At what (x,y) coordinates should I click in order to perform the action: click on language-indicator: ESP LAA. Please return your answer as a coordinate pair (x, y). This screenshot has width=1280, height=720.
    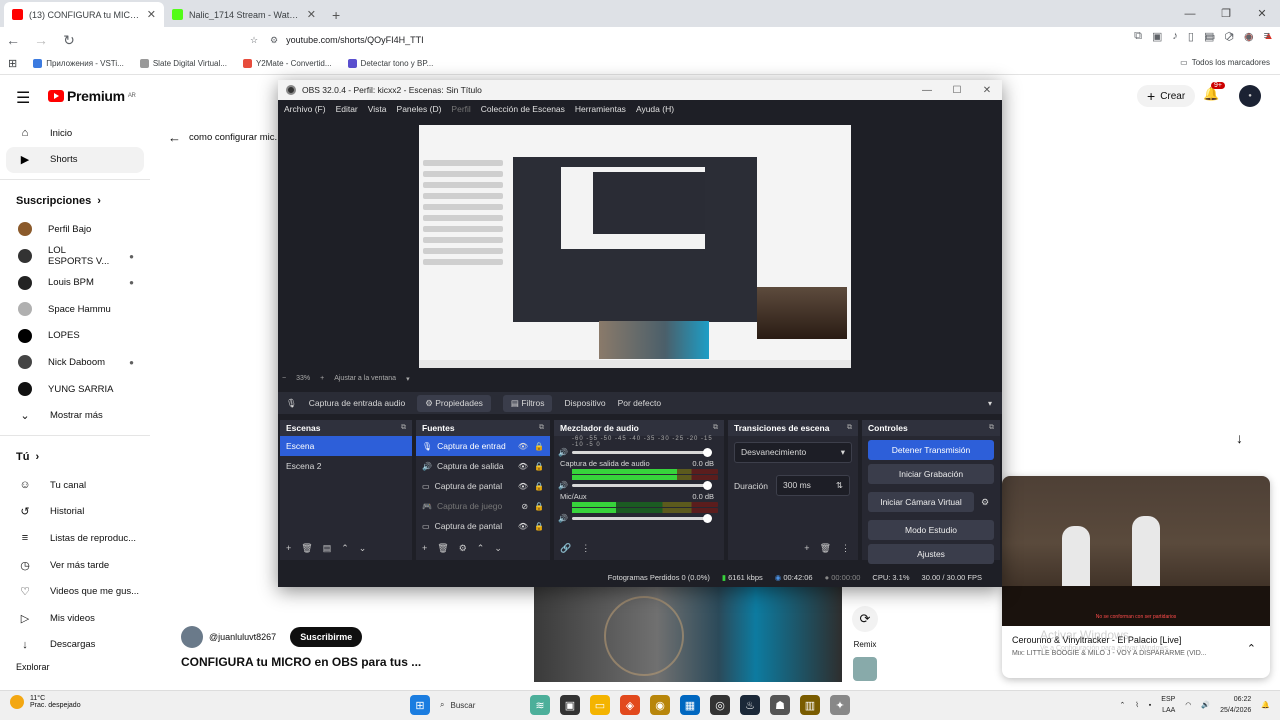
    Looking at the image, I should click on (1168, 705).